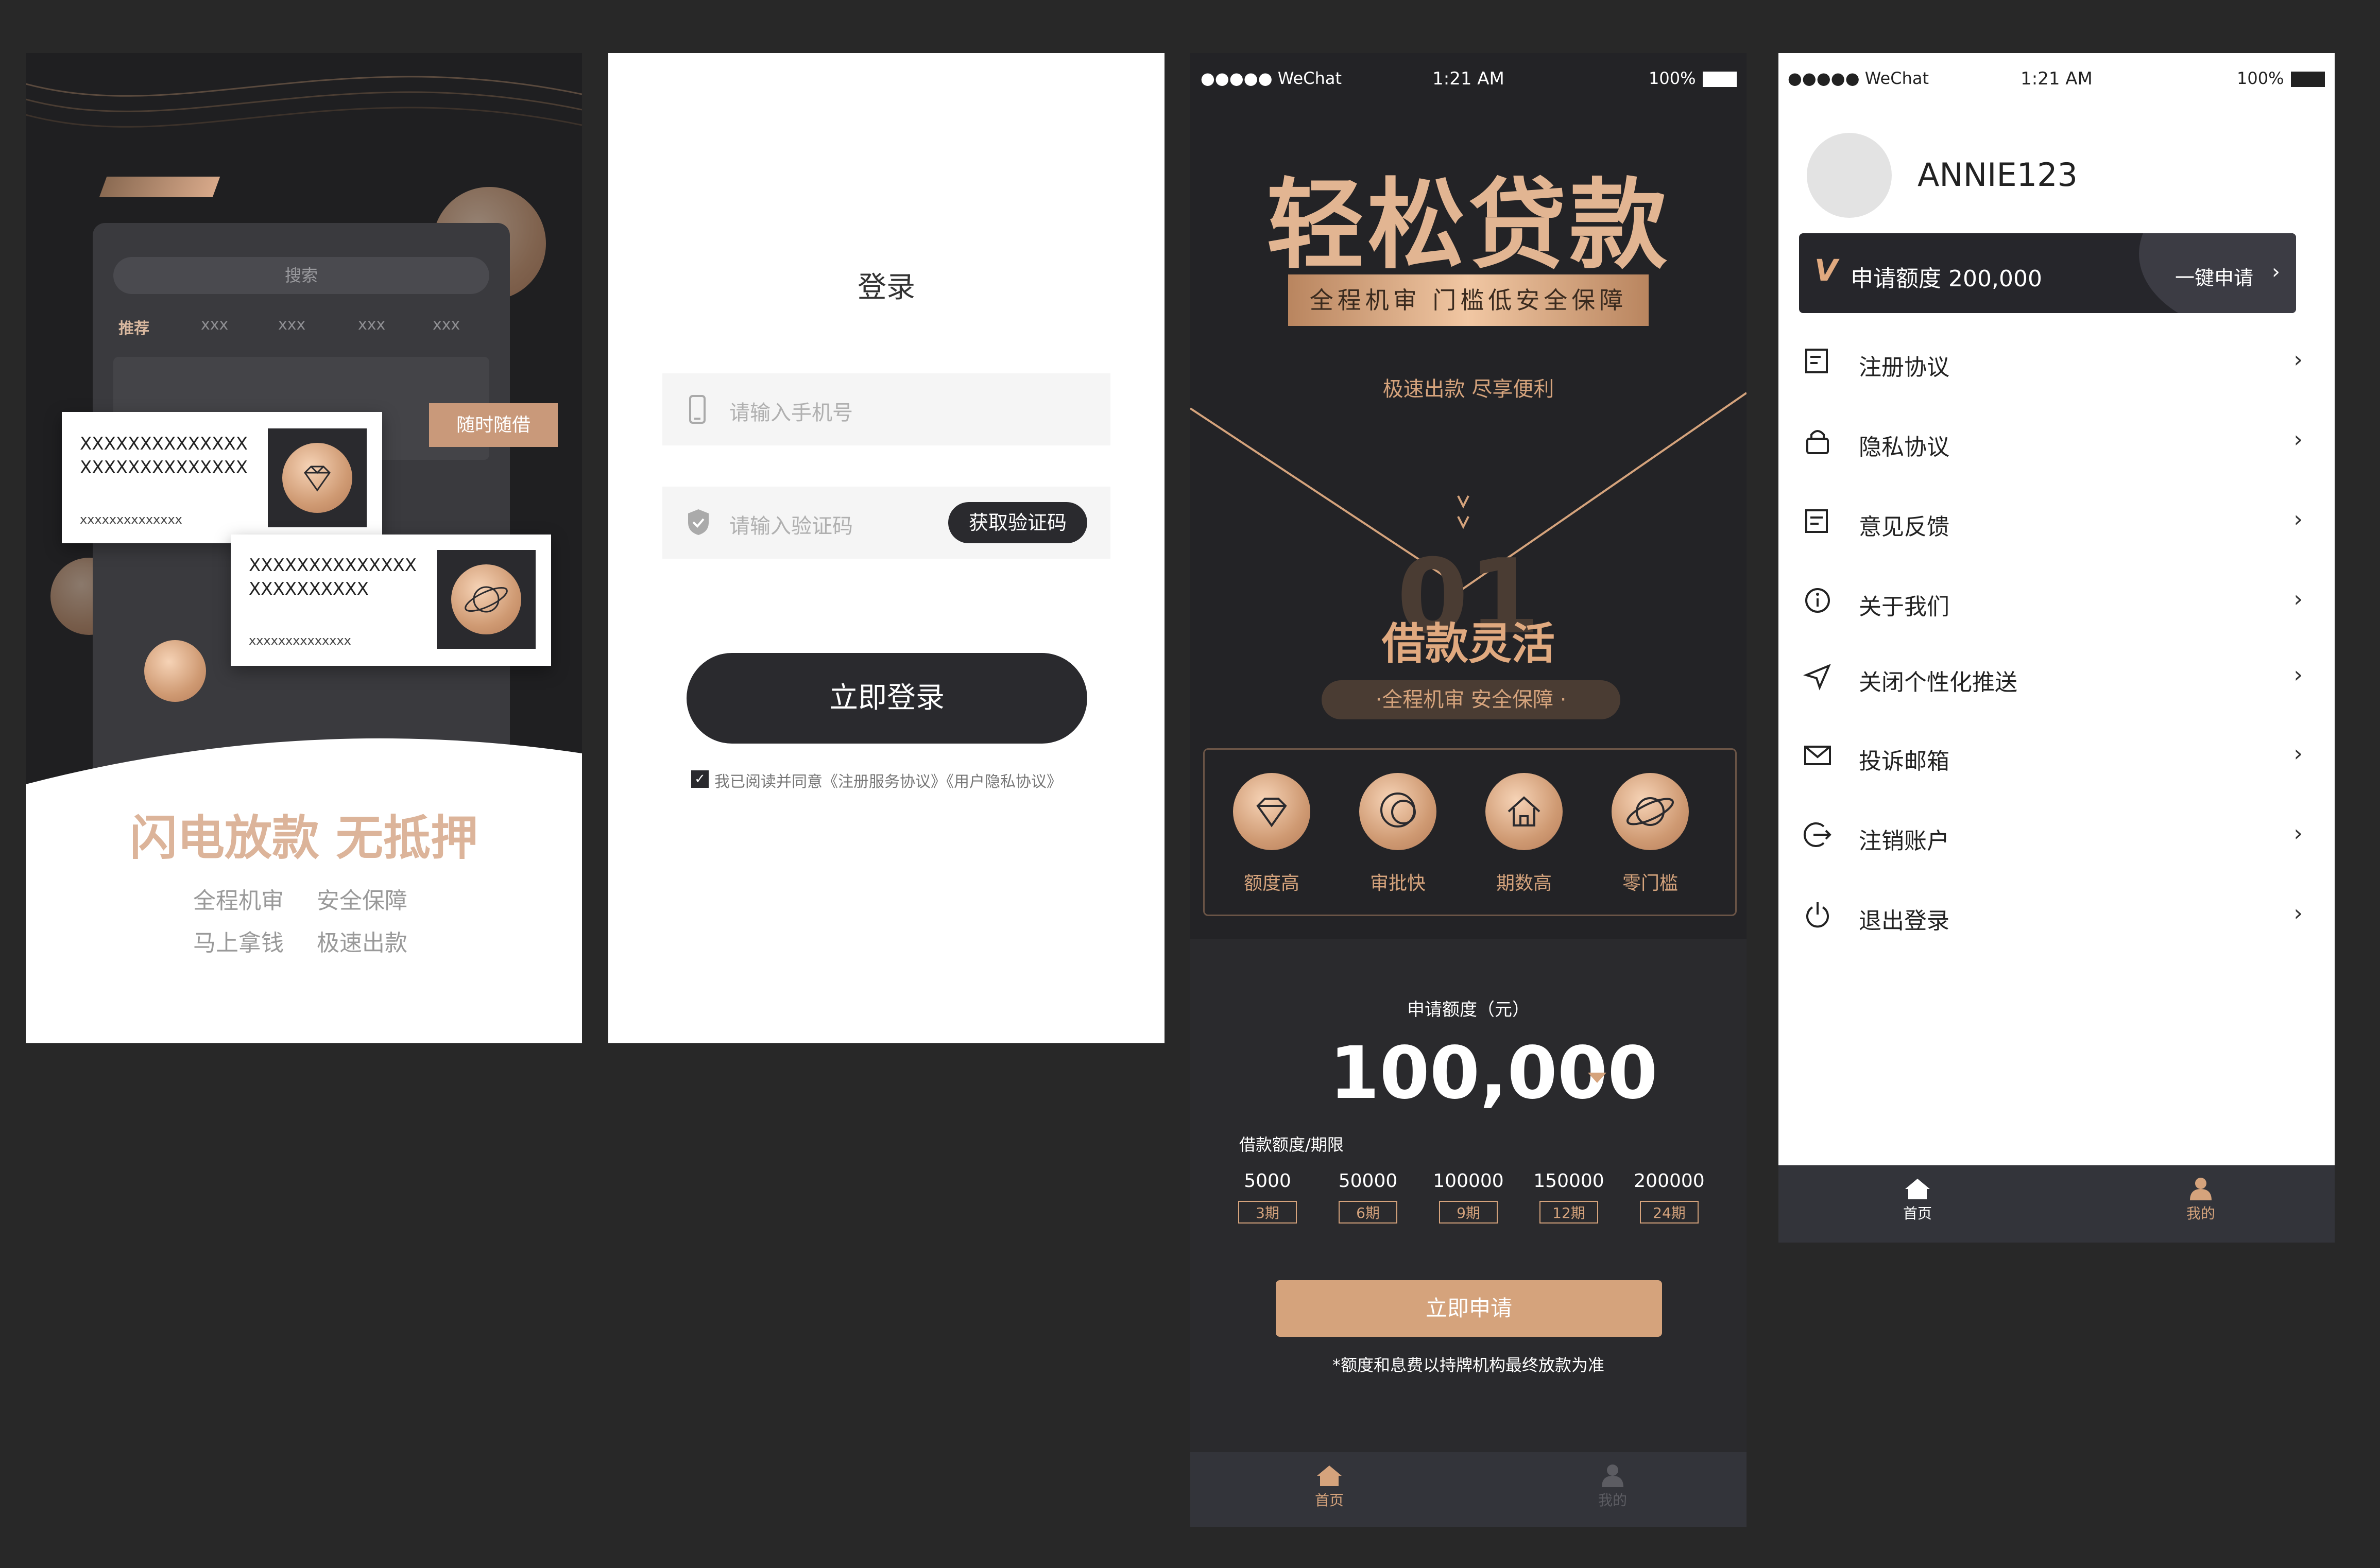 This screenshot has width=2380, height=1568. Describe the element at coordinates (1568, 1197) in the screenshot. I see `loan-option: 150000 12期` at that location.